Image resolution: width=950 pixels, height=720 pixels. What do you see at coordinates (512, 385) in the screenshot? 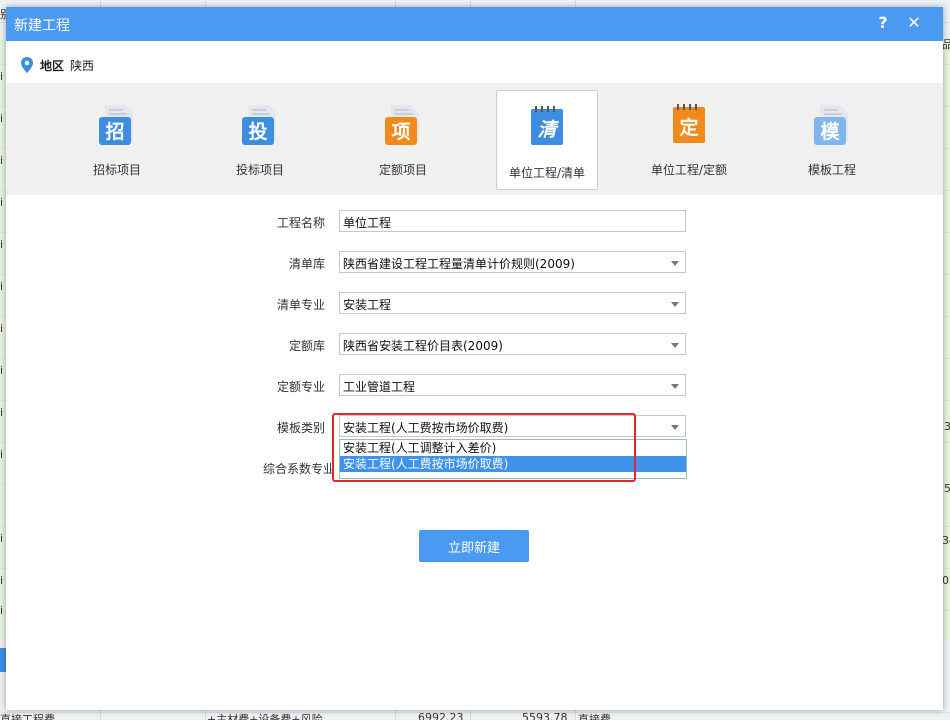
I see `quota-specialty-select: 工业管道工程` at bounding box center [512, 385].